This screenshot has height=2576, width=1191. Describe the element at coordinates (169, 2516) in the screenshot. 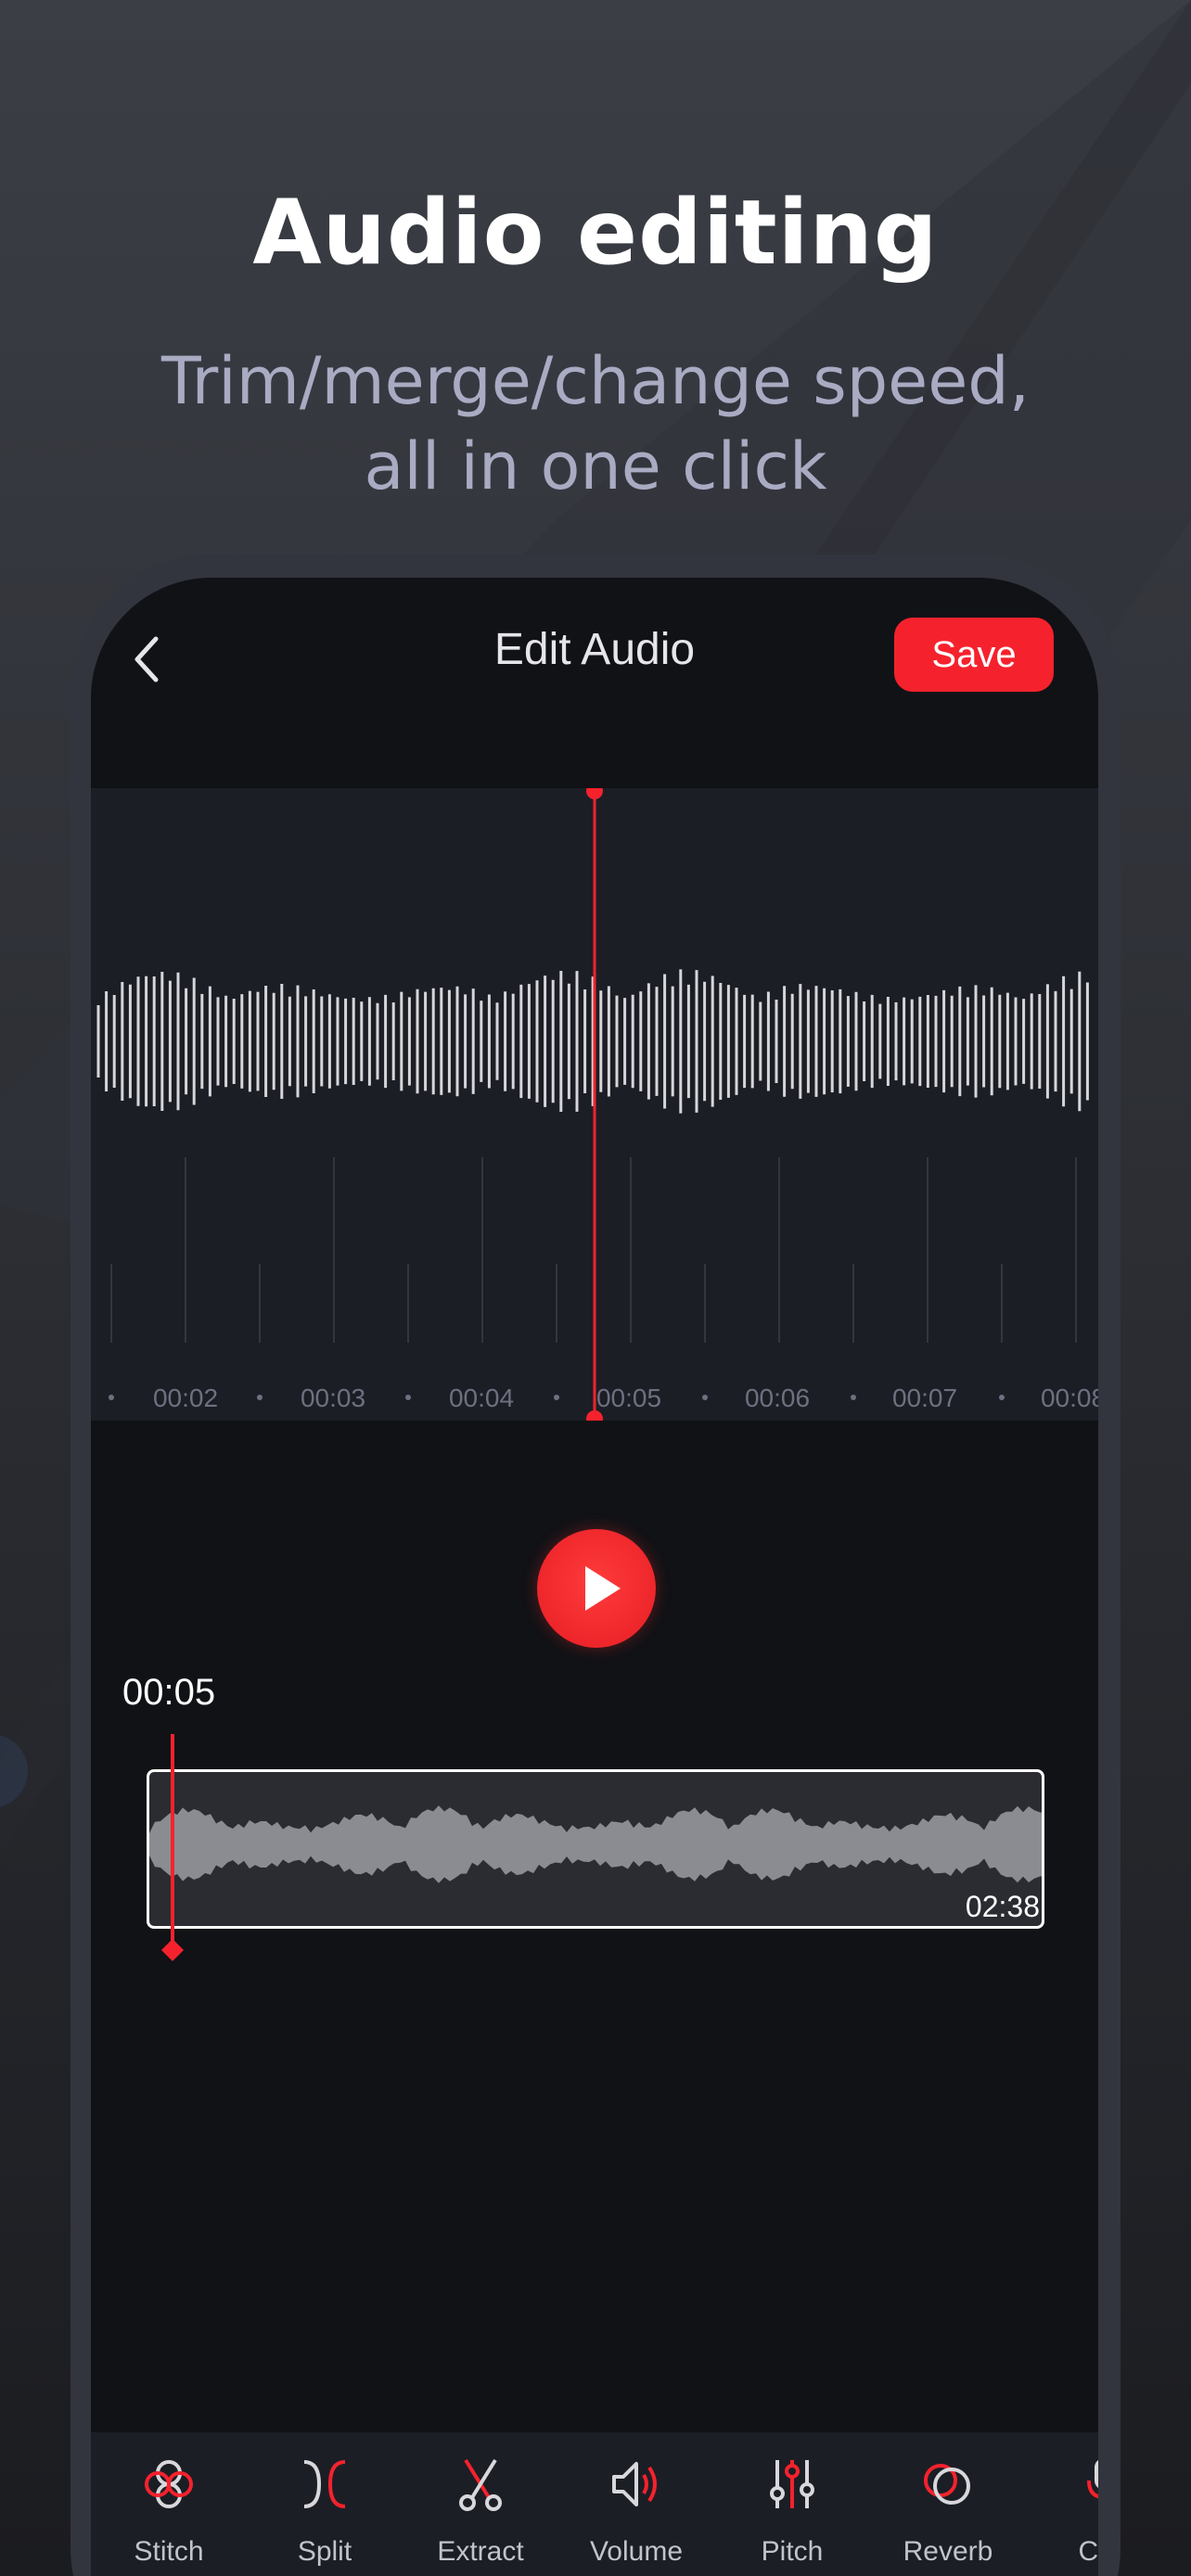

I see `tool-stitch: Stitch` at that location.